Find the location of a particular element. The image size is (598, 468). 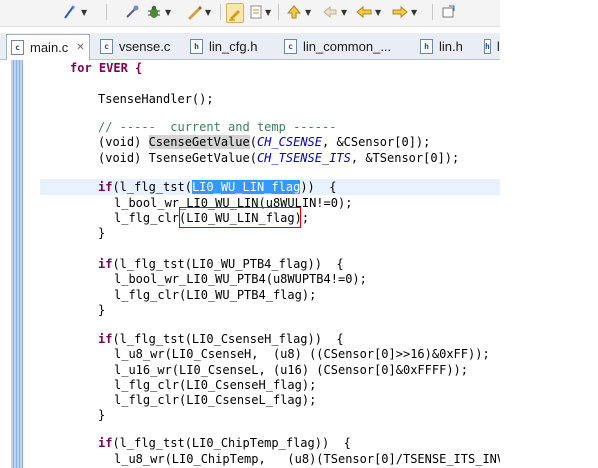

code-text: (l_flg_tst( is located at coordinates (152, 187).